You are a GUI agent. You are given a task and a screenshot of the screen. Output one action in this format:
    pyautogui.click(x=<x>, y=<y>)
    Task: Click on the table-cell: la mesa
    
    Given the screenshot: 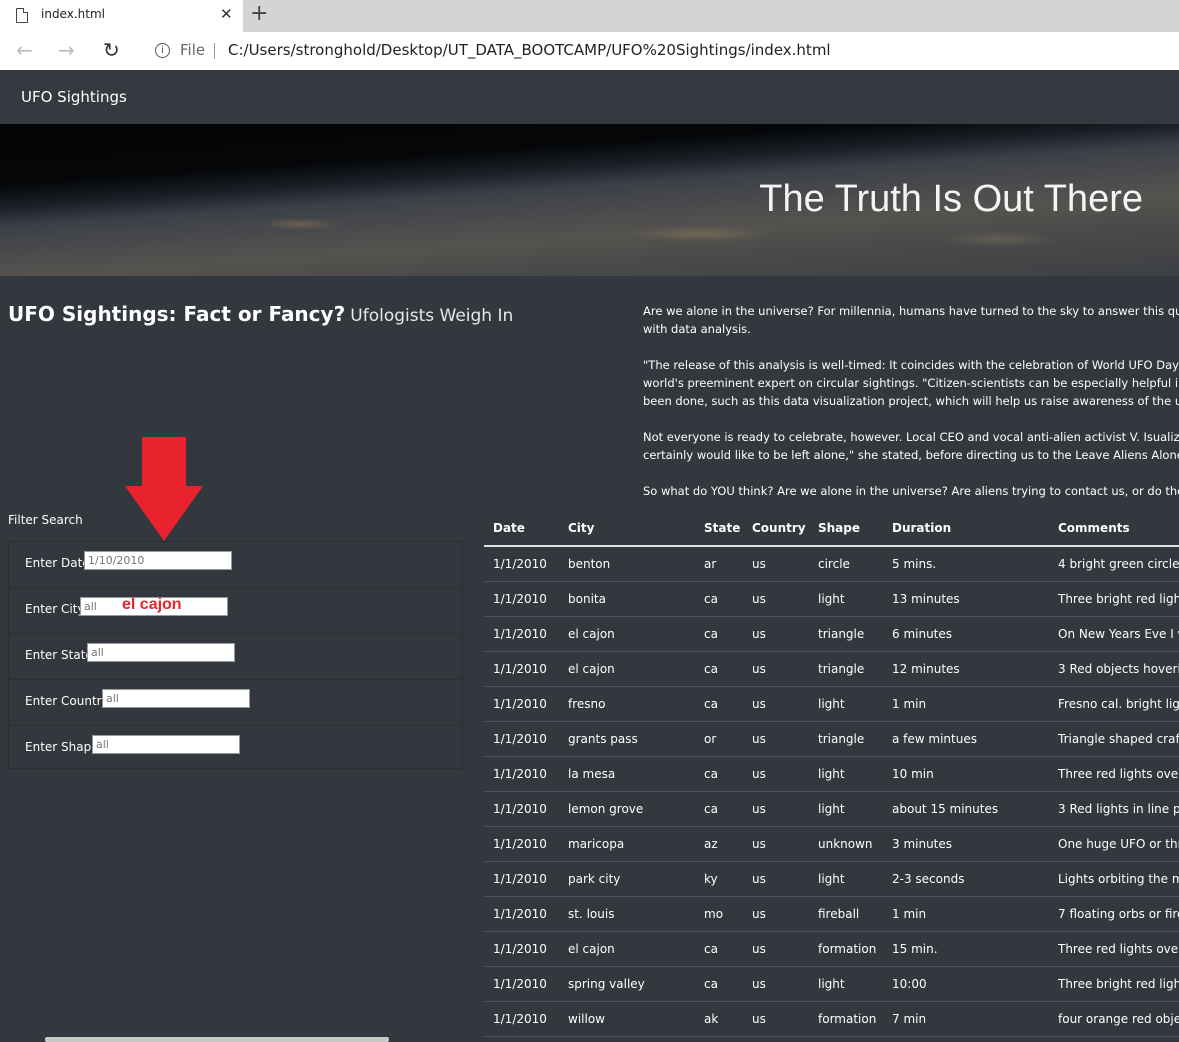 What is the action you would take?
    pyautogui.click(x=627, y=774)
    